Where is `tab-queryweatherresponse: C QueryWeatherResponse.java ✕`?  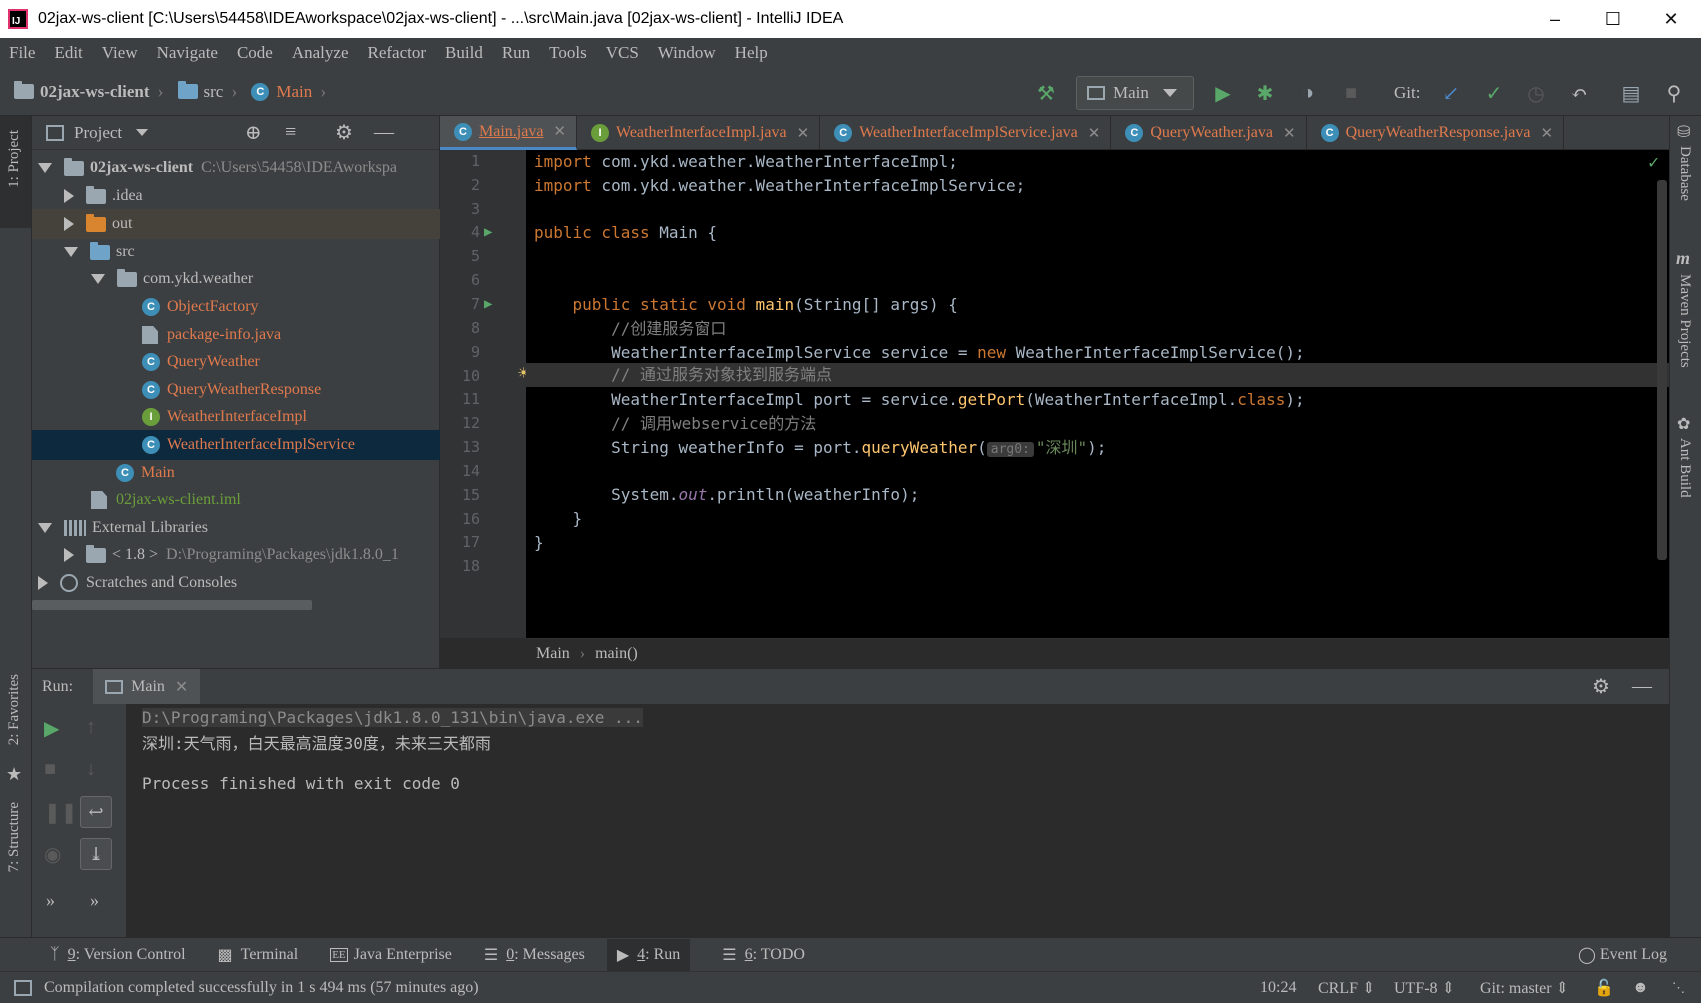 tab-queryweatherresponse: C QueryWeatherResponse.java ✕ is located at coordinates (1436, 133).